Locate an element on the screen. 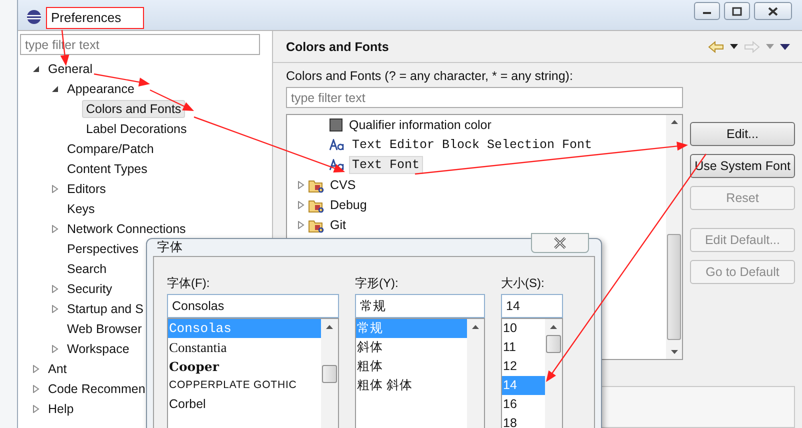  list-item: COPPERPLATE GOTHIC is located at coordinates (244, 385).